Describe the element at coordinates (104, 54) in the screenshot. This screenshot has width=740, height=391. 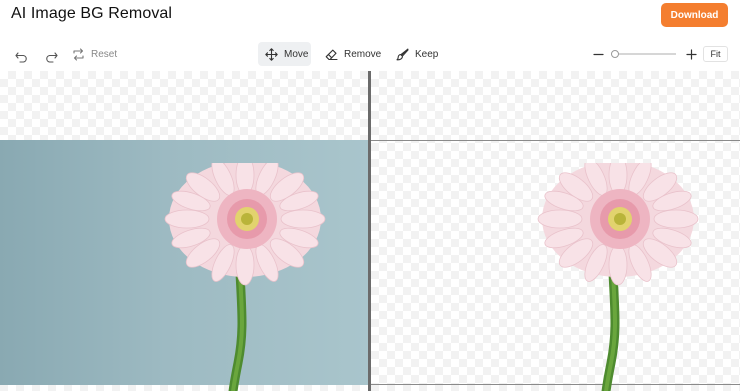
I see `reset-label: Reset` at that location.